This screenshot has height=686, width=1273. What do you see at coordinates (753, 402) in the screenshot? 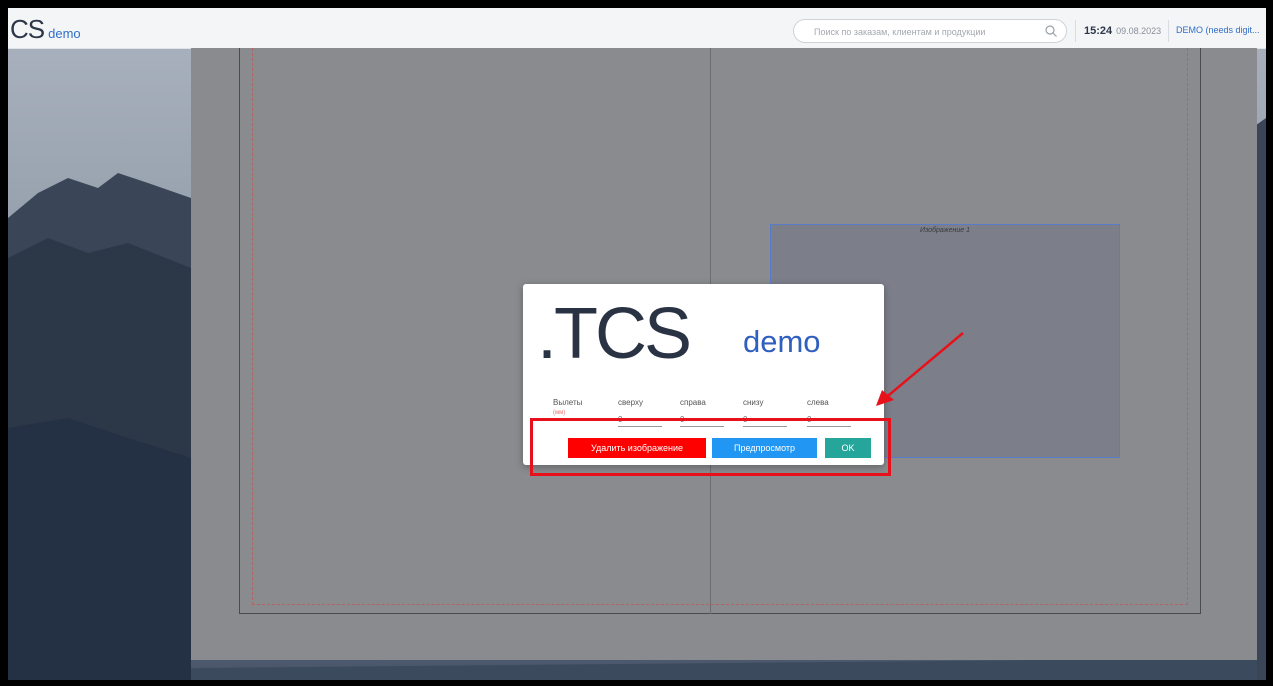
I see `bleed-bottom-label: снизу` at bounding box center [753, 402].